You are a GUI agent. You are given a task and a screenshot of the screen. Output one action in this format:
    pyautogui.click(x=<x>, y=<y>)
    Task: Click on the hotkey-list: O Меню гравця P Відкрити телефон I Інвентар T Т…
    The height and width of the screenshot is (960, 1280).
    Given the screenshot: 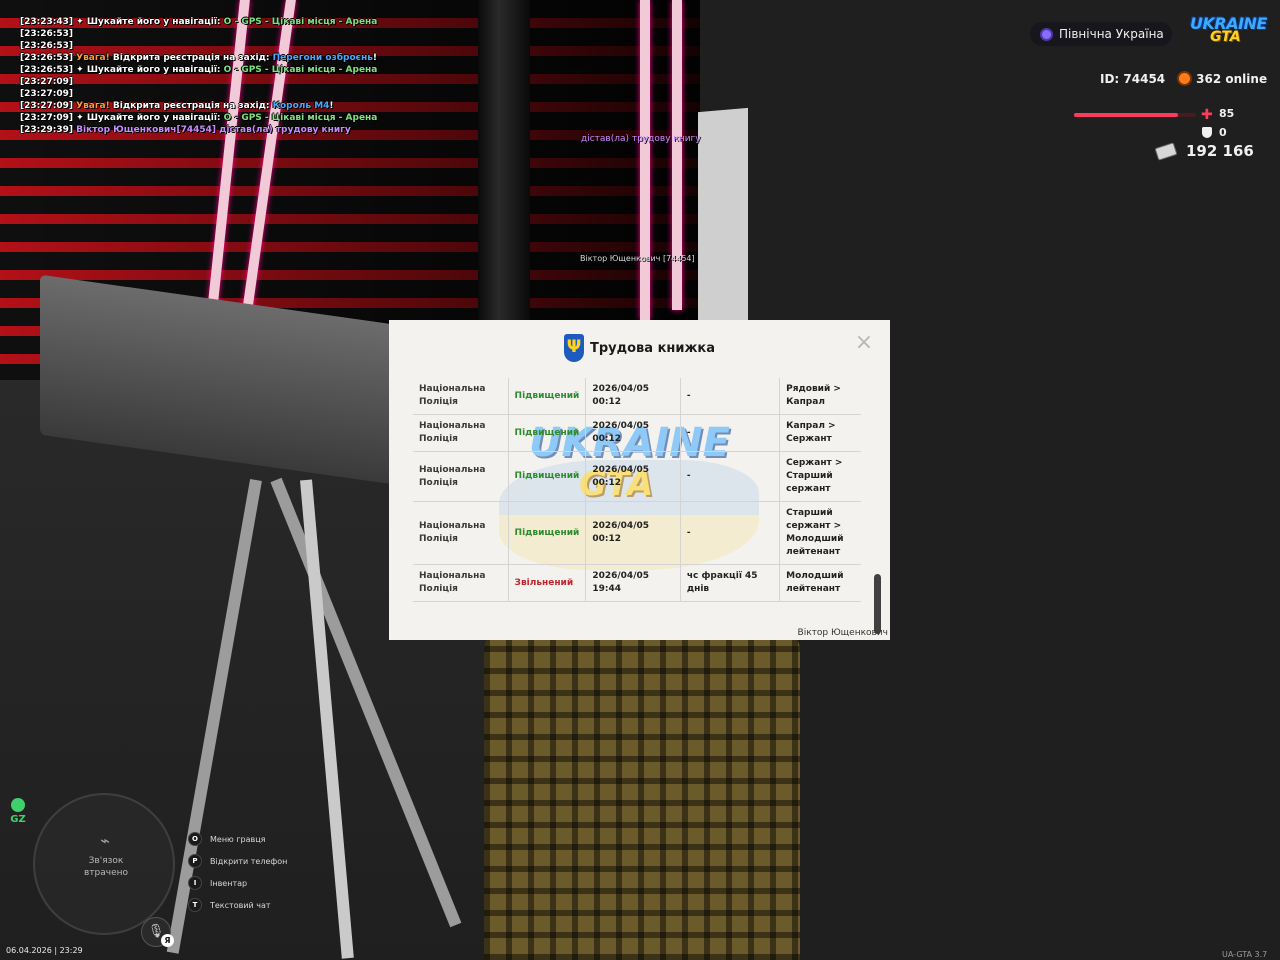 What is the action you would take?
    pyautogui.click(x=237, y=872)
    